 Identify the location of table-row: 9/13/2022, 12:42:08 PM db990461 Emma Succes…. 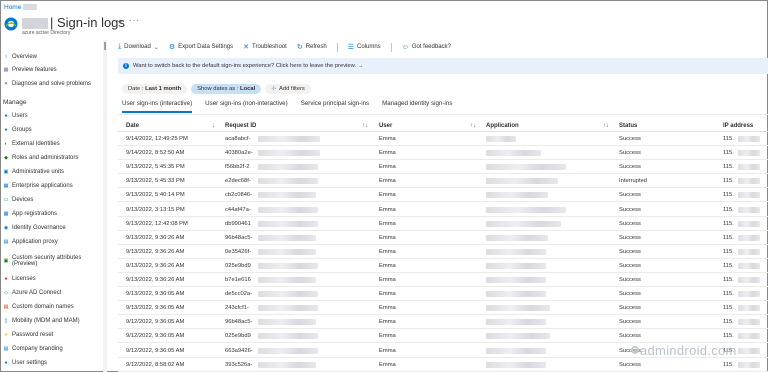
(443, 224).